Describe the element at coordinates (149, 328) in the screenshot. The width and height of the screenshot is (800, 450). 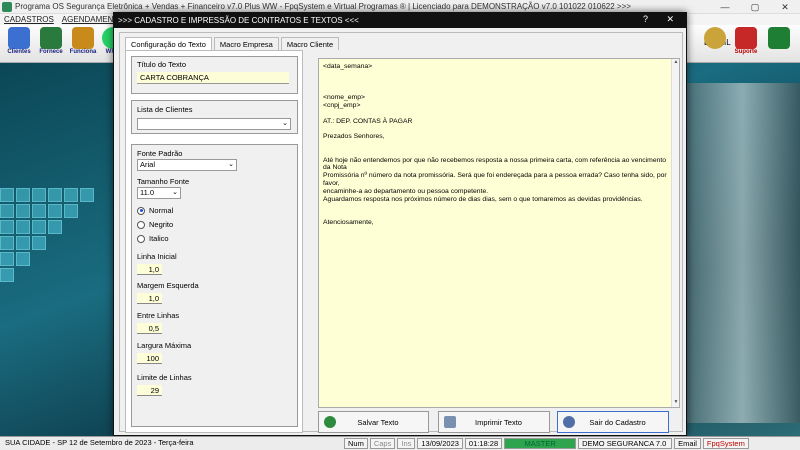
I see `entre-linhas-input: 0,5` at that location.